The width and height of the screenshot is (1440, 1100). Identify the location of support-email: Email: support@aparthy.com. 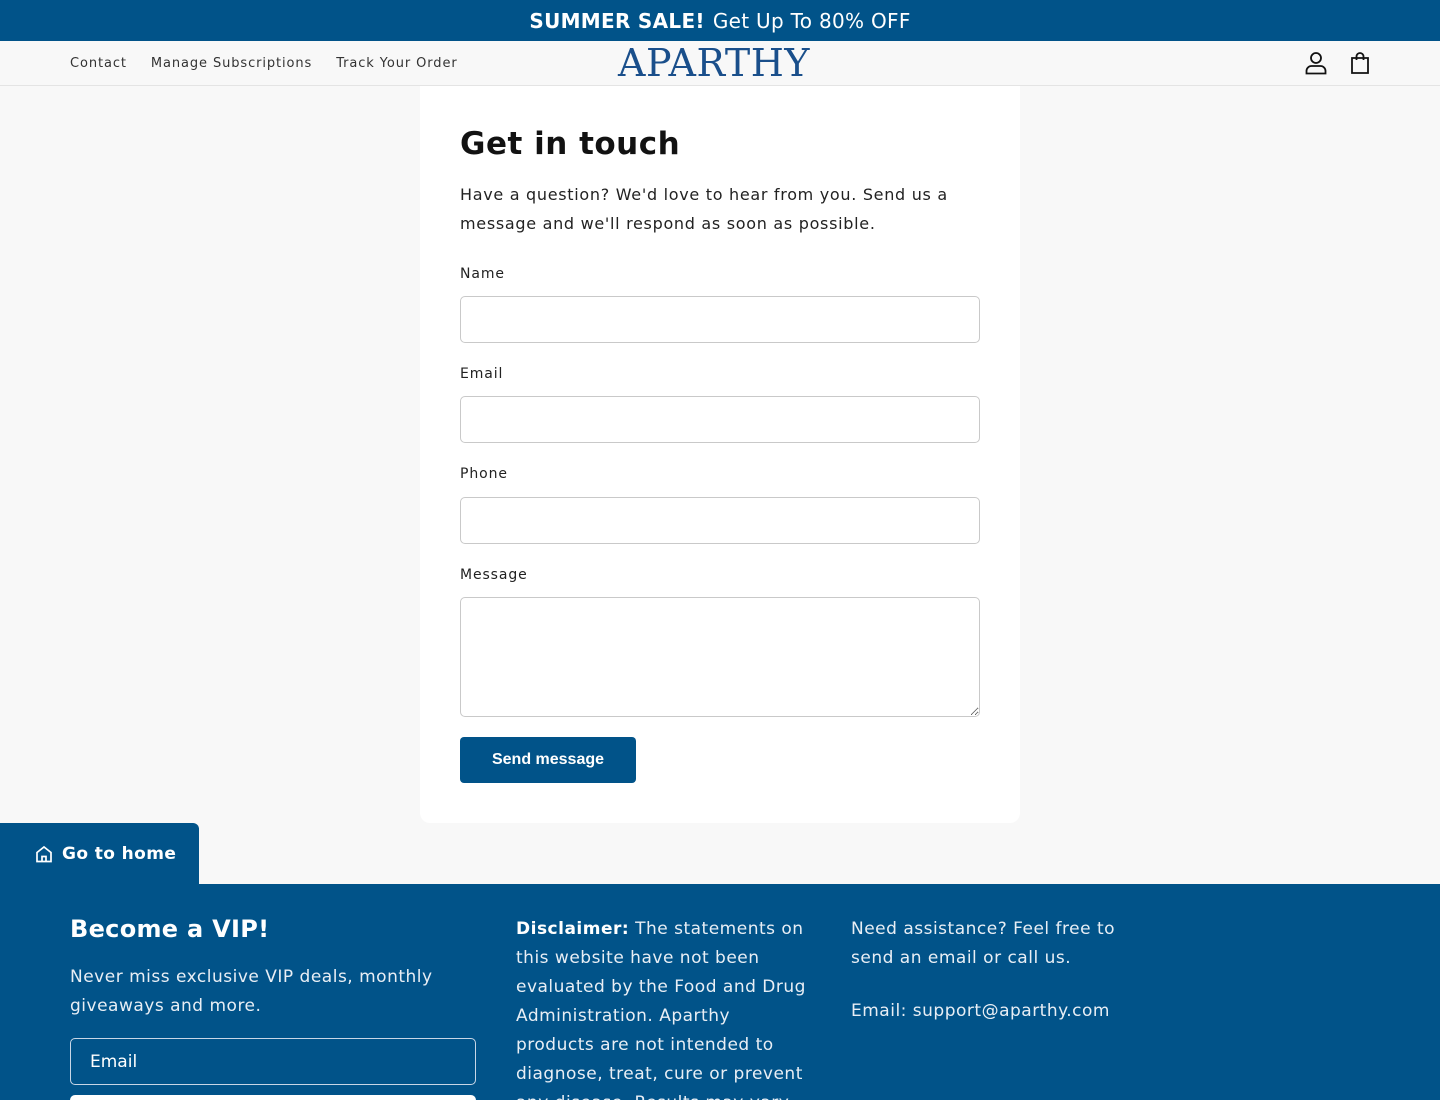
(980, 1011).